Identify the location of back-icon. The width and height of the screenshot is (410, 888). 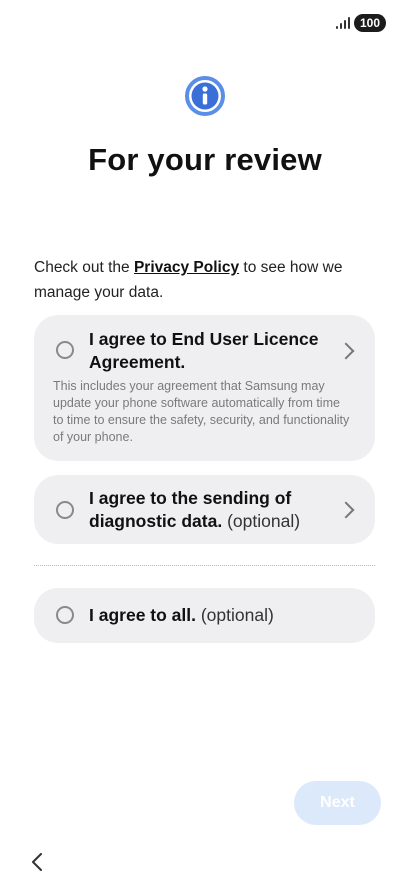
(37, 862).